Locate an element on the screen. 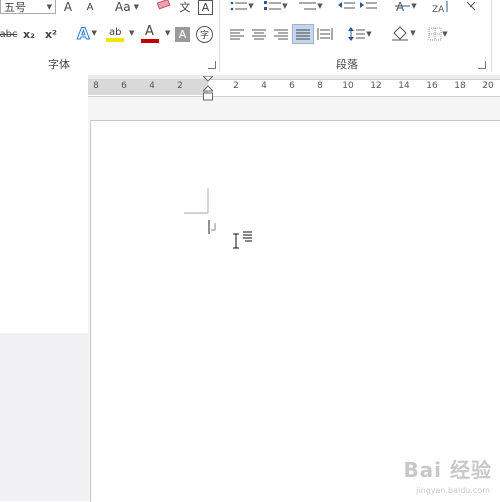 The image size is (500, 502). char-shading-label: A is located at coordinates (182, 34).